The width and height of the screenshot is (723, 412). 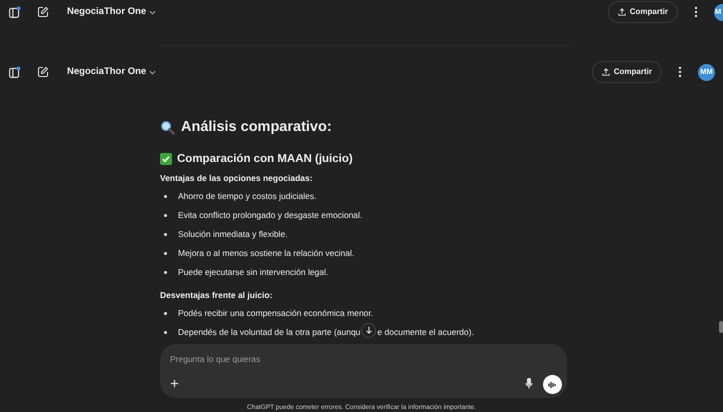 I want to click on plus-icon, so click(x=174, y=383).